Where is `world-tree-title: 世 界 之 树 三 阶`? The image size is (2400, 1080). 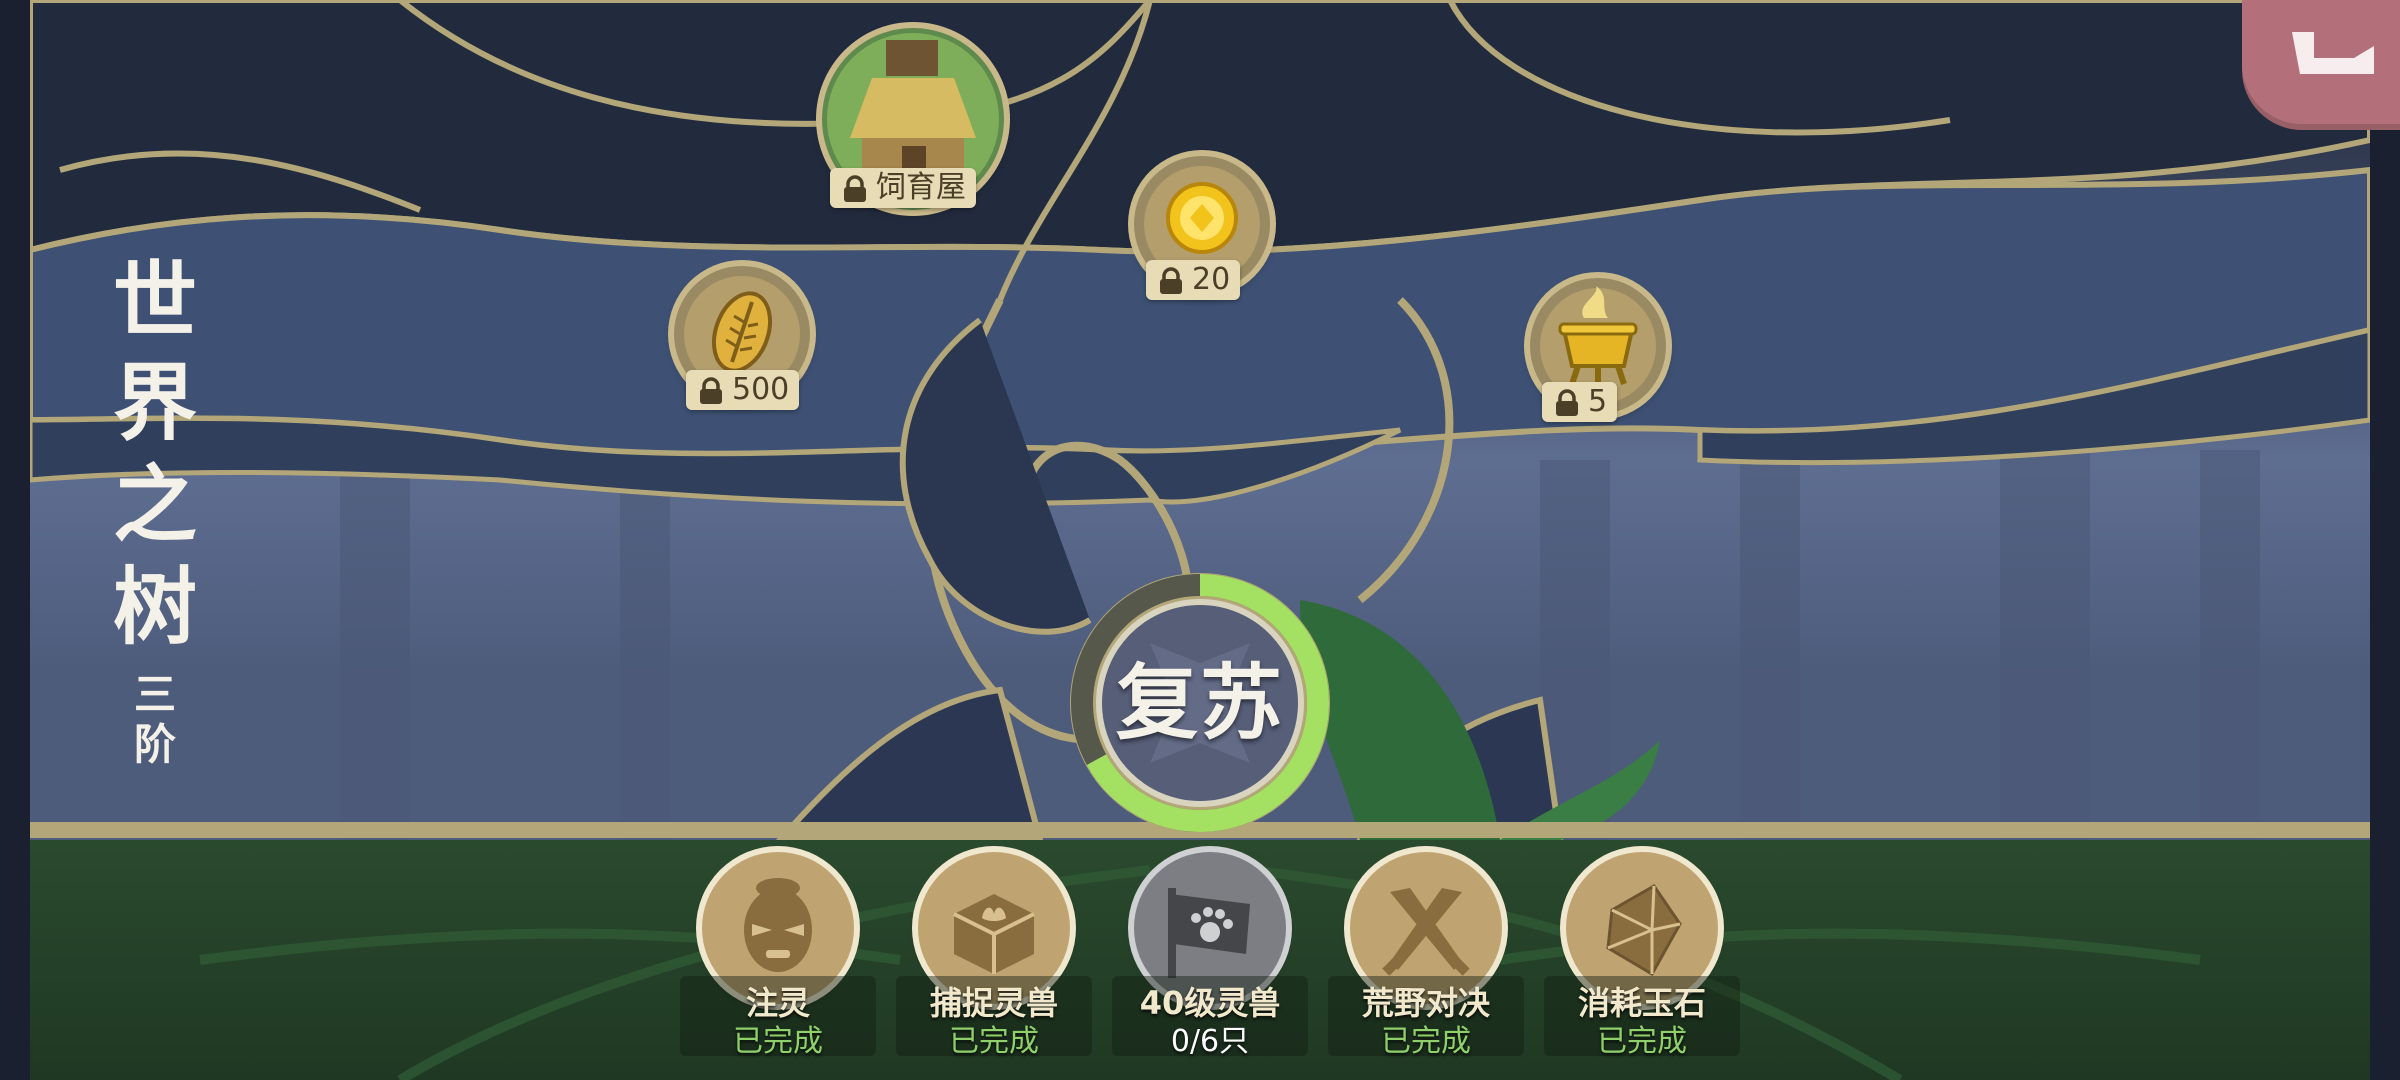 world-tree-title: 世 界 之 树 三 阶 is located at coordinates (155, 510).